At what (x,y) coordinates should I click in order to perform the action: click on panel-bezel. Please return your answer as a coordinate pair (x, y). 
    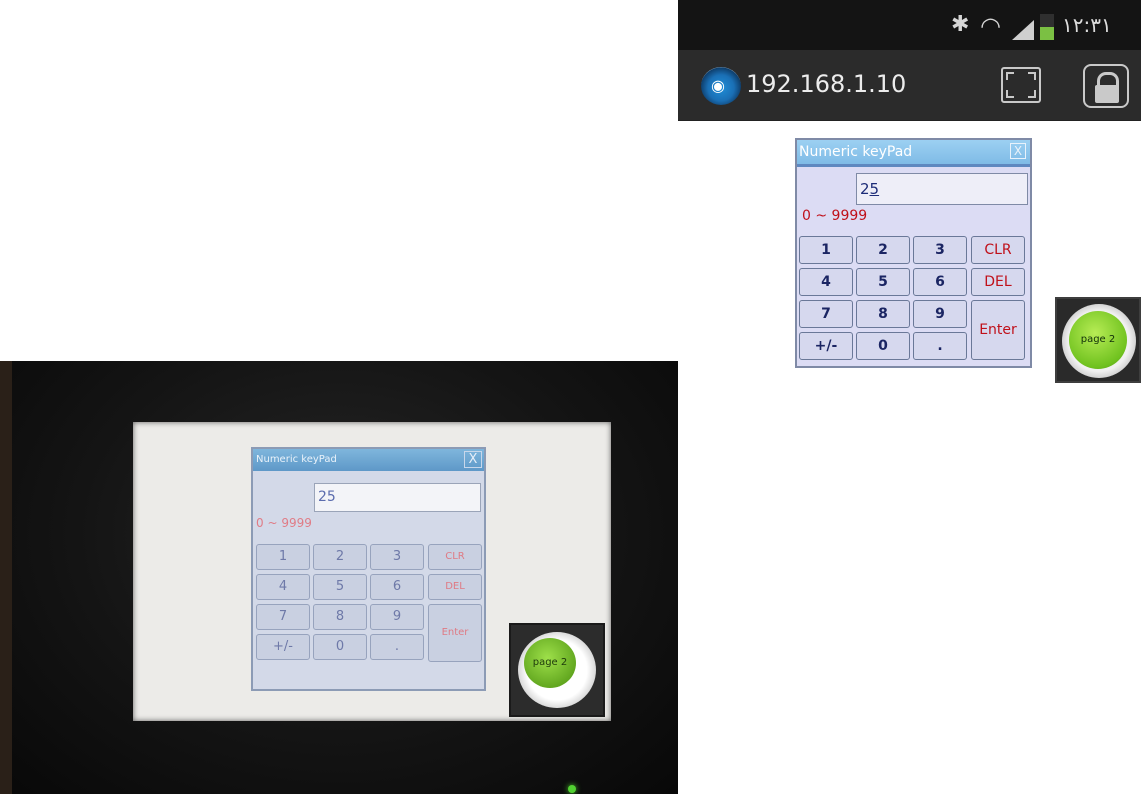
    Looking at the image, I should click on (6, 577).